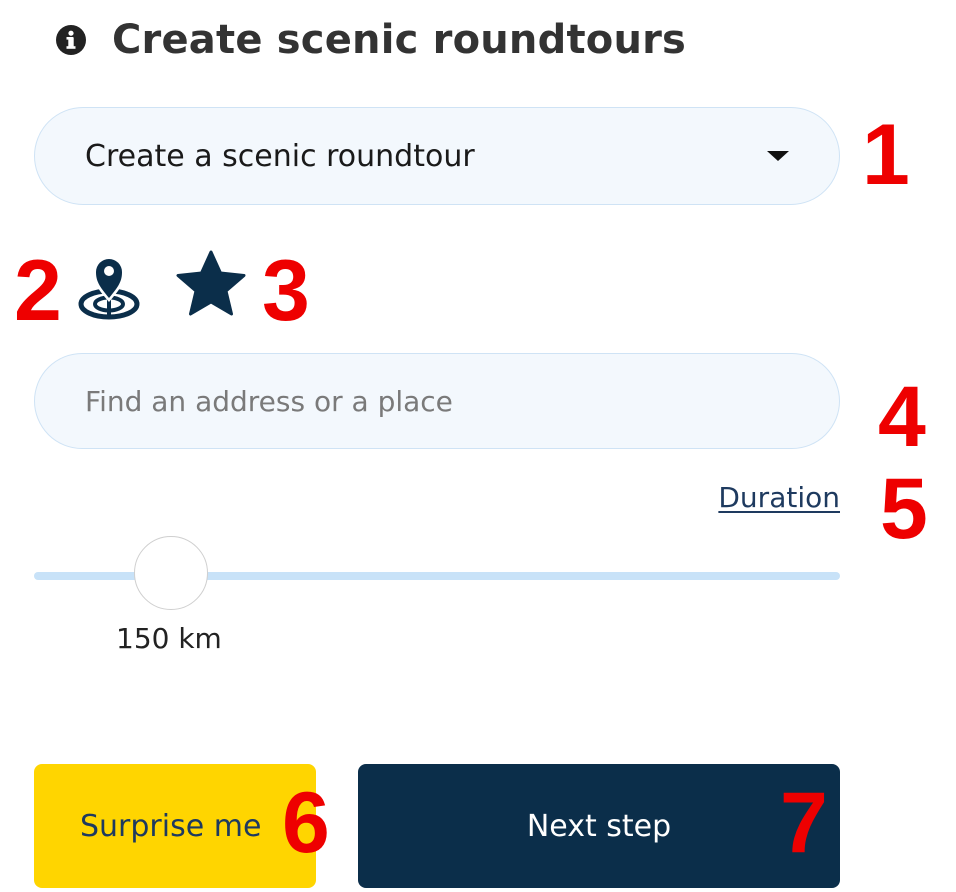  I want to click on annotation-2: 2, so click(38, 291).